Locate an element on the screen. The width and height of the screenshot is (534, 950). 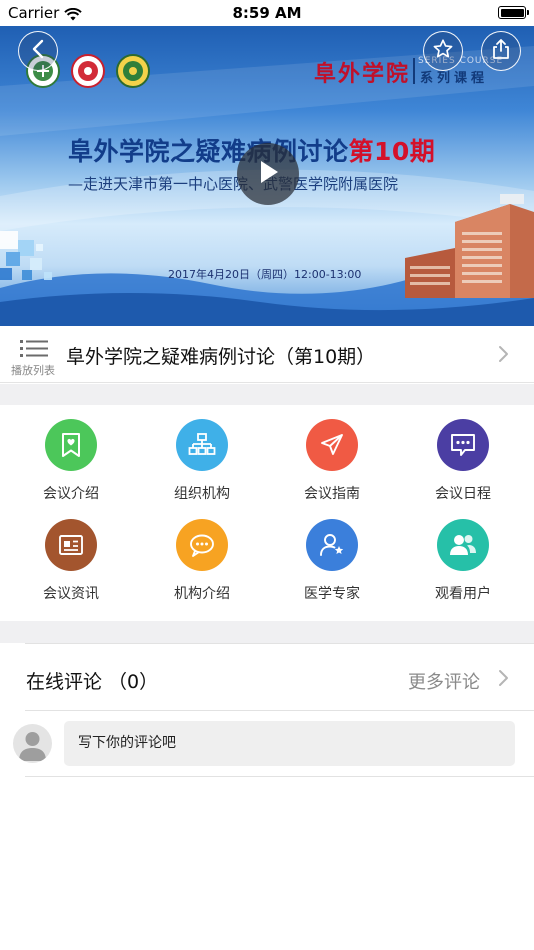
grid-label: 组织机构 is located at coordinates (202, 494).